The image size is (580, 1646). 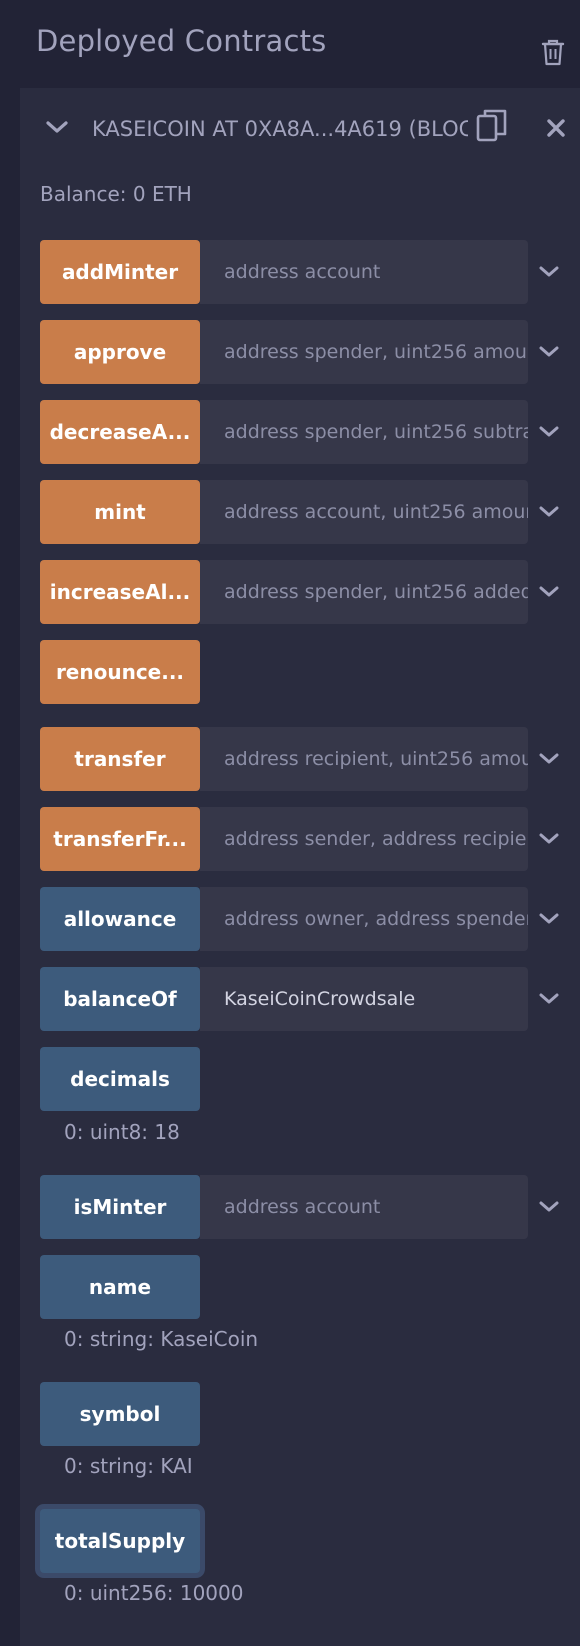 I want to click on mint-input: address account, uint256 amount, so click(x=364, y=512).